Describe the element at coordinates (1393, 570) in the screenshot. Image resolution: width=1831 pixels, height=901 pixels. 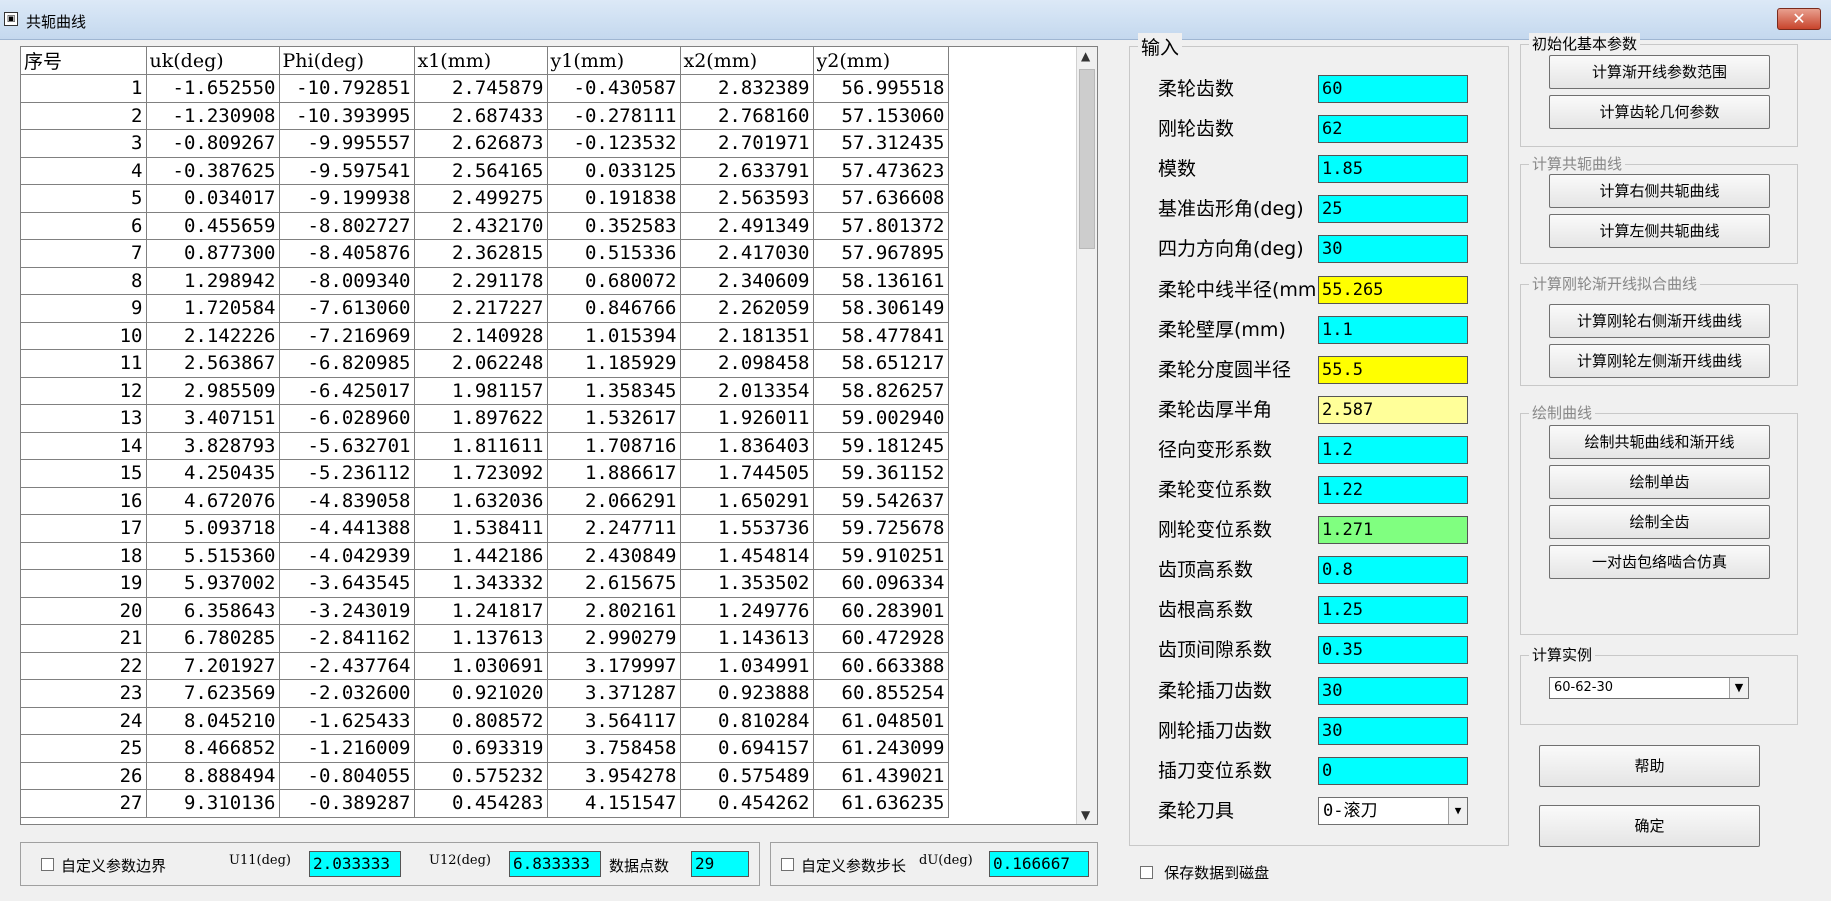
I see `input-field: 0.8` at that location.